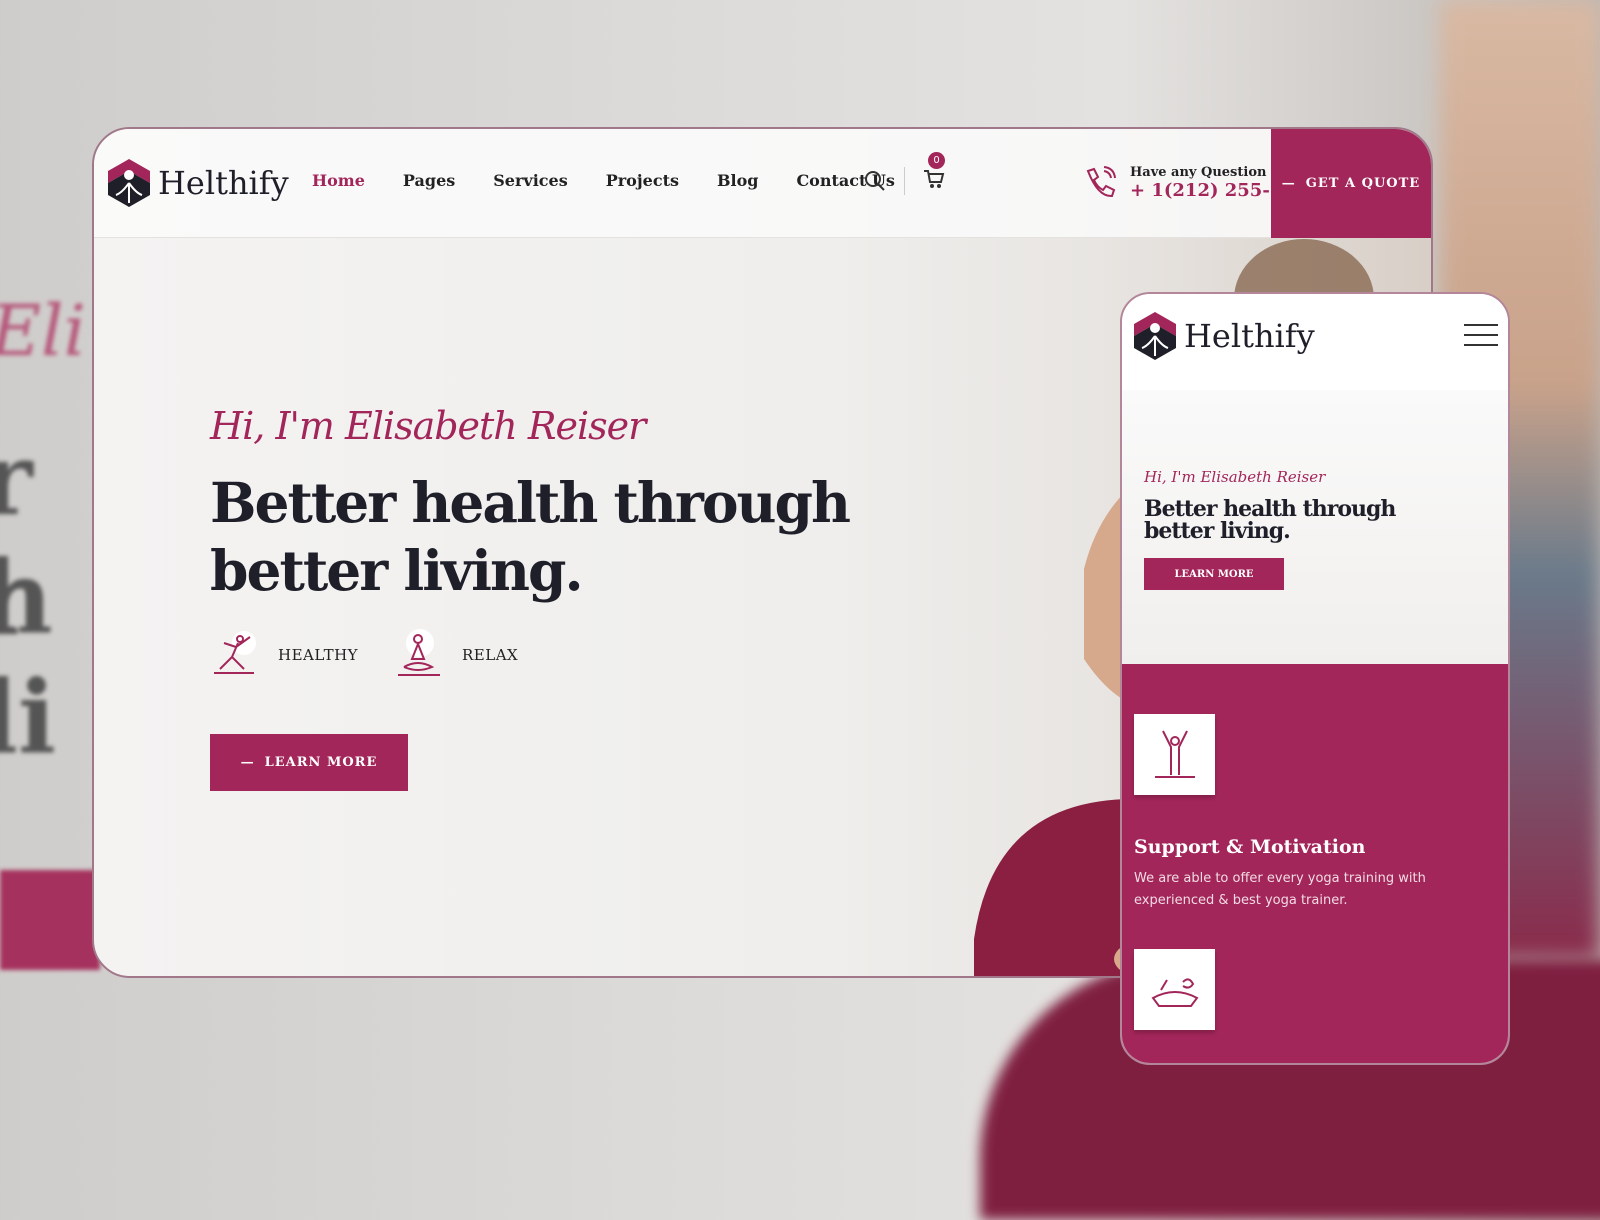  I want to click on service-title: Support & Motivation, so click(1250, 847).